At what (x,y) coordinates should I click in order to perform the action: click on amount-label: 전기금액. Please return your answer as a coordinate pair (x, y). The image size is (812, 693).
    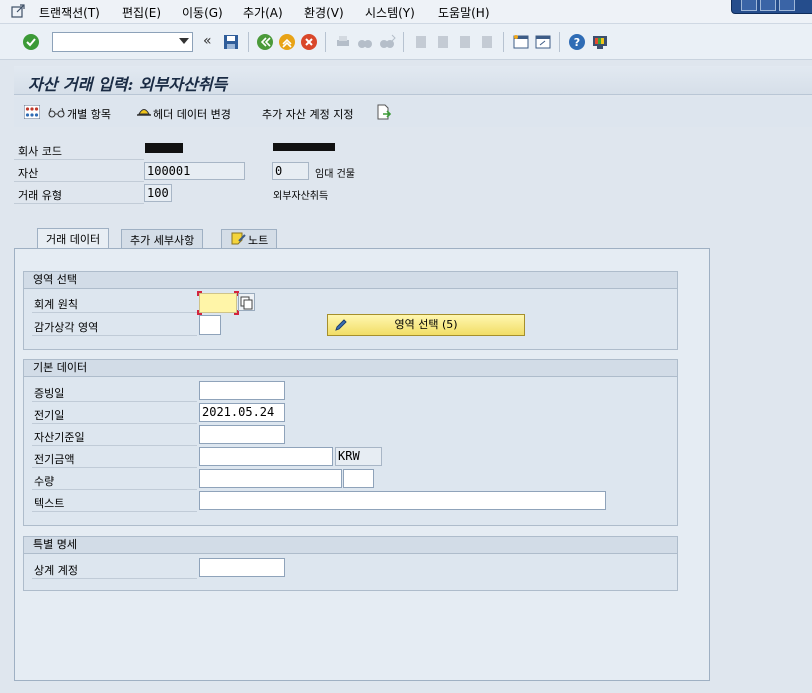
    Looking at the image, I should click on (54, 459).